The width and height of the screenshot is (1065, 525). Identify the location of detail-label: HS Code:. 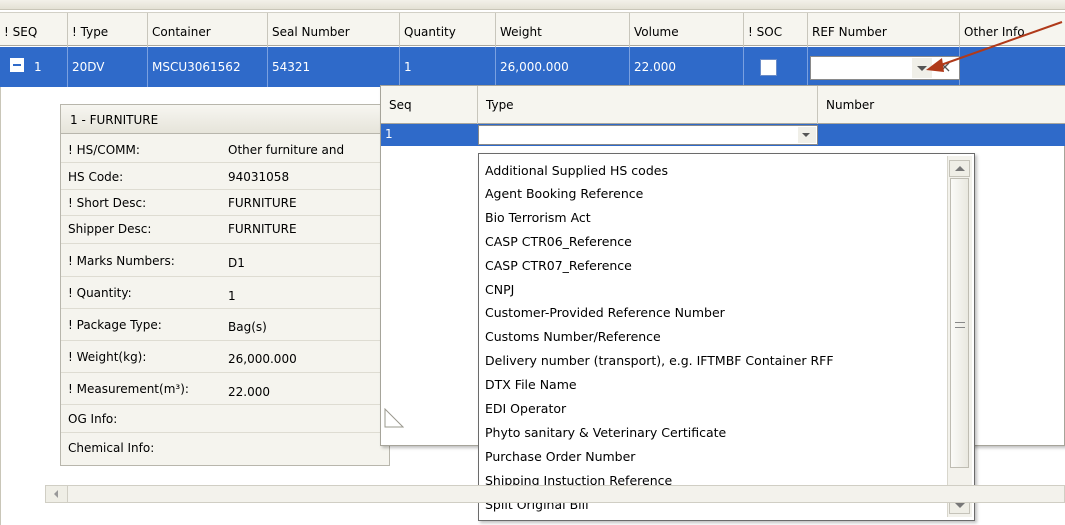
(96, 177).